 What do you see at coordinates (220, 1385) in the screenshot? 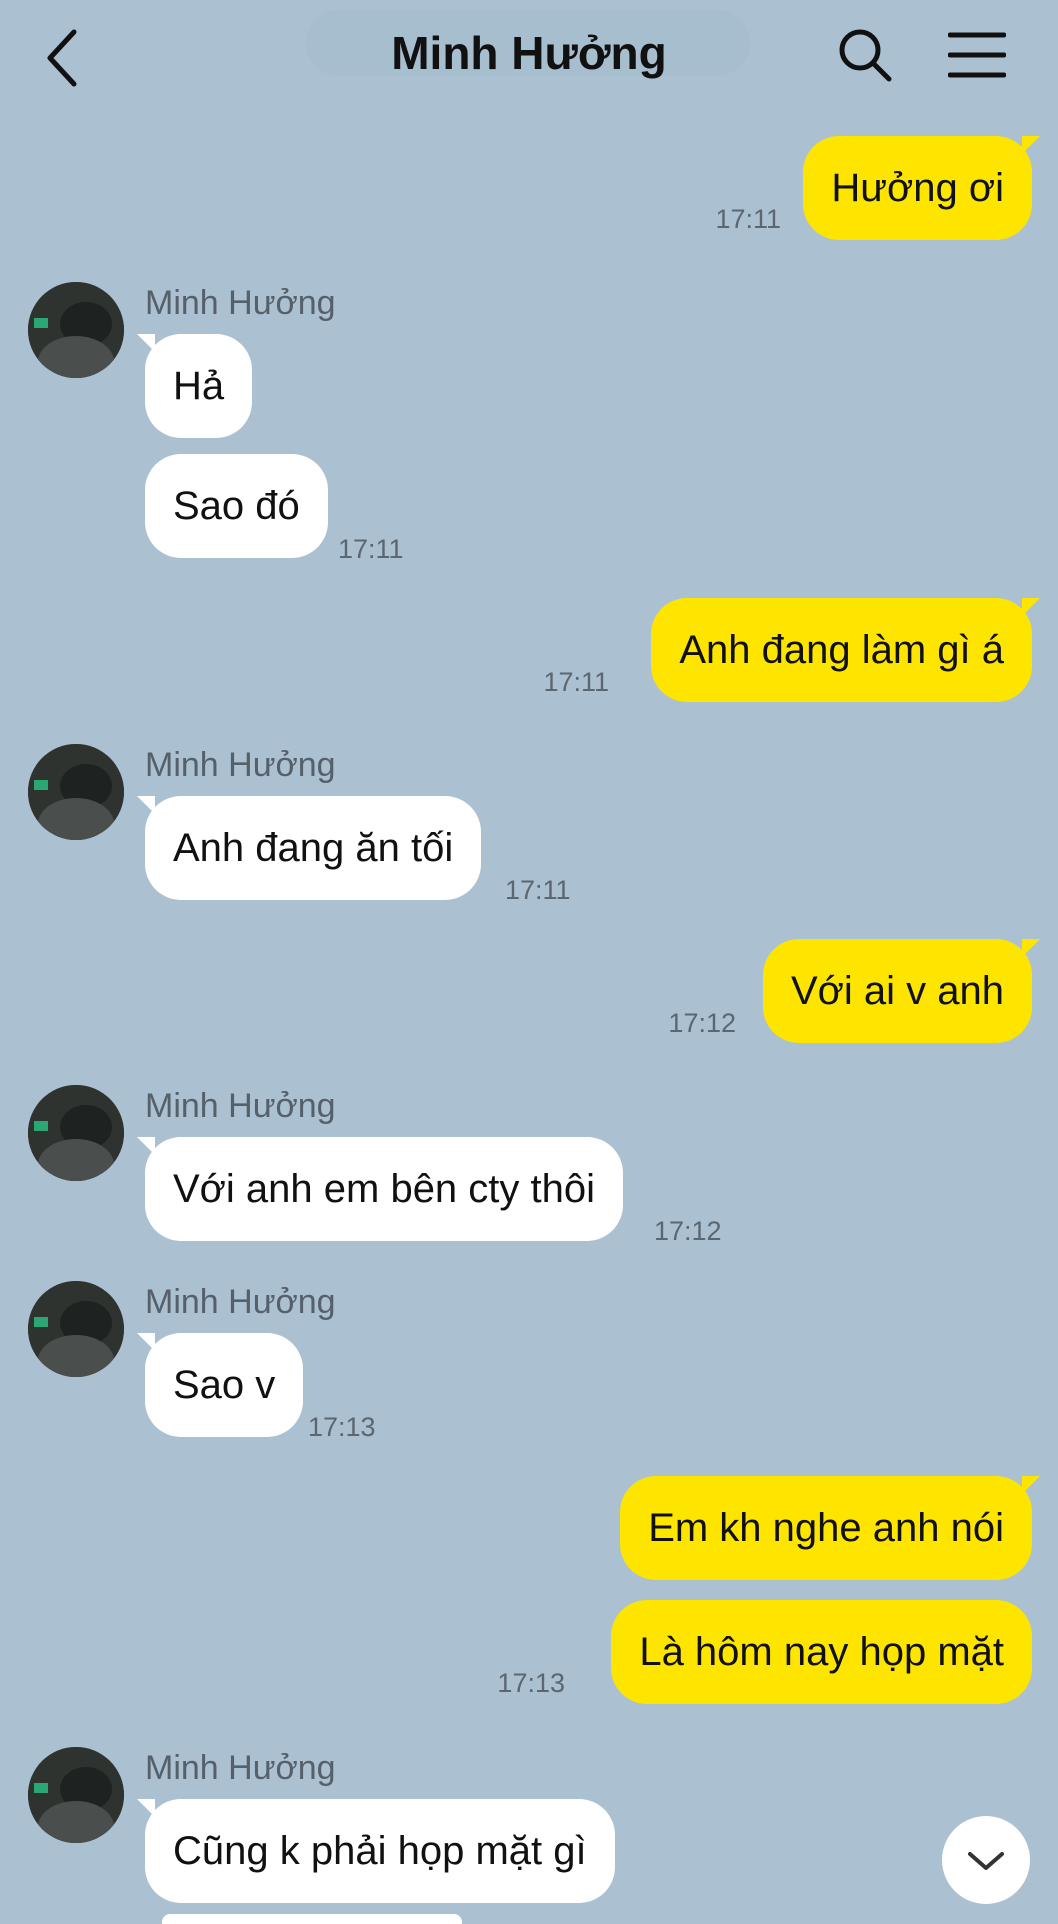
I see `message-bubble-incoming: Sao v` at bounding box center [220, 1385].